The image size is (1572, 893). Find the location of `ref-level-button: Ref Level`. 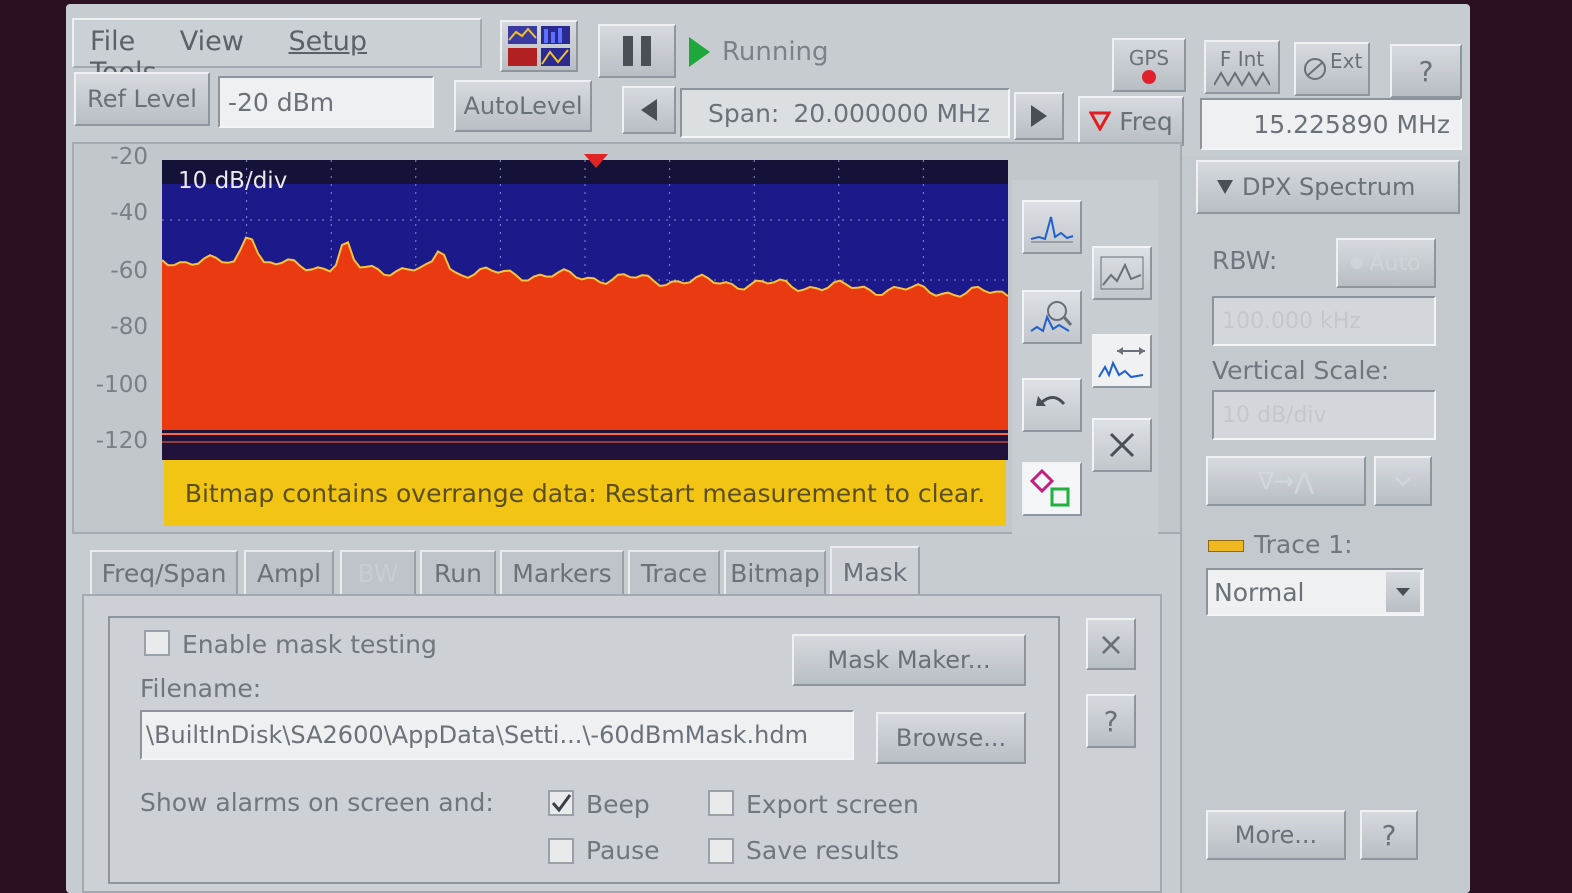

ref-level-button: Ref Level is located at coordinates (142, 99).